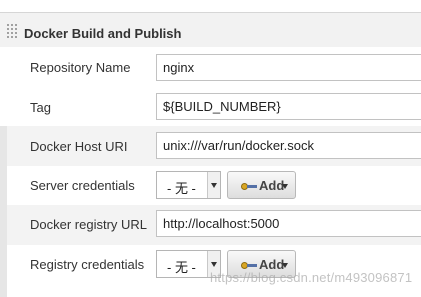 The height and width of the screenshot is (297, 421). Describe the element at coordinates (89, 224) in the screenshot. I see `docker-registry-url-label: Docker registry URL` at that location.